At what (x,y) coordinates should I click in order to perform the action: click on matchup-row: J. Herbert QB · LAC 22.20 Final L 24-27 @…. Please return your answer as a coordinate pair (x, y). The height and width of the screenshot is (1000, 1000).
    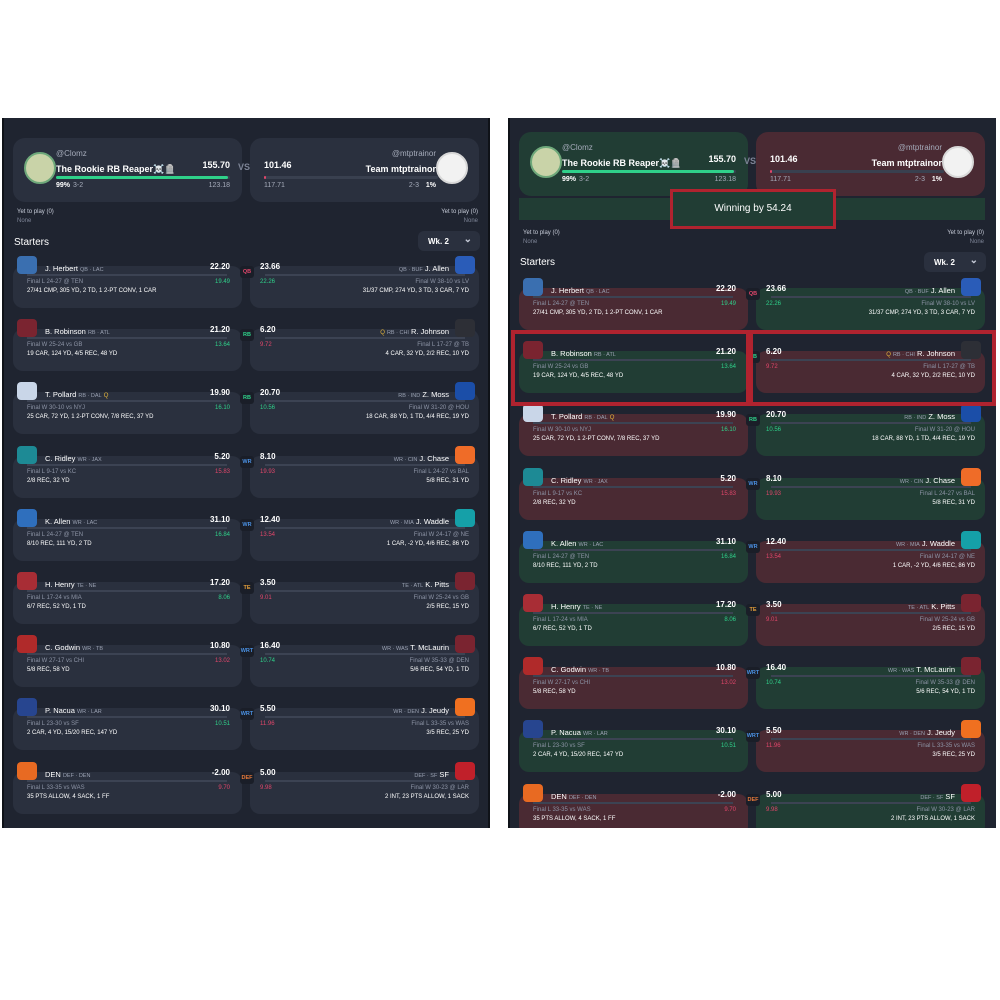
    Looking at the image, I should click on (246, 284).